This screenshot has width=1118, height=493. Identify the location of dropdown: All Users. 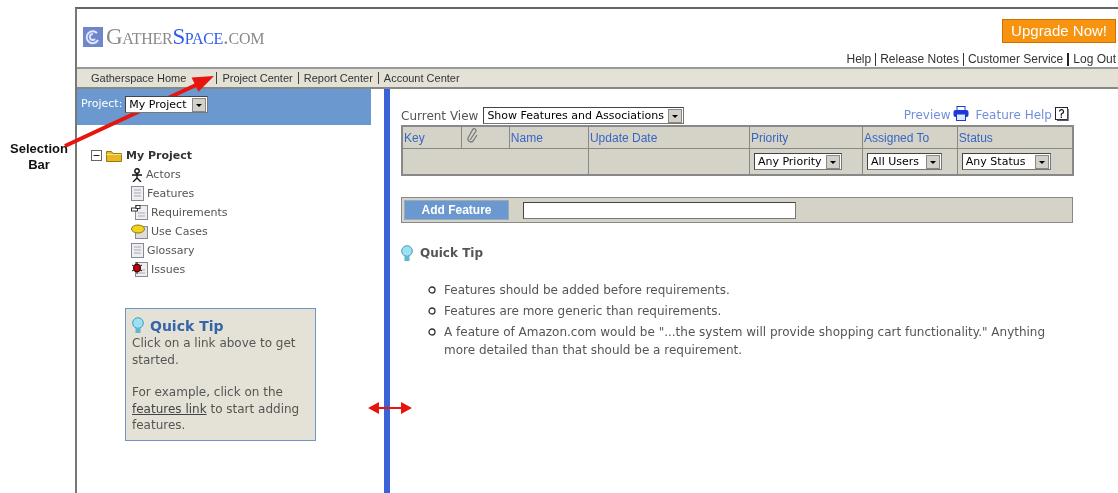
(905, 161).